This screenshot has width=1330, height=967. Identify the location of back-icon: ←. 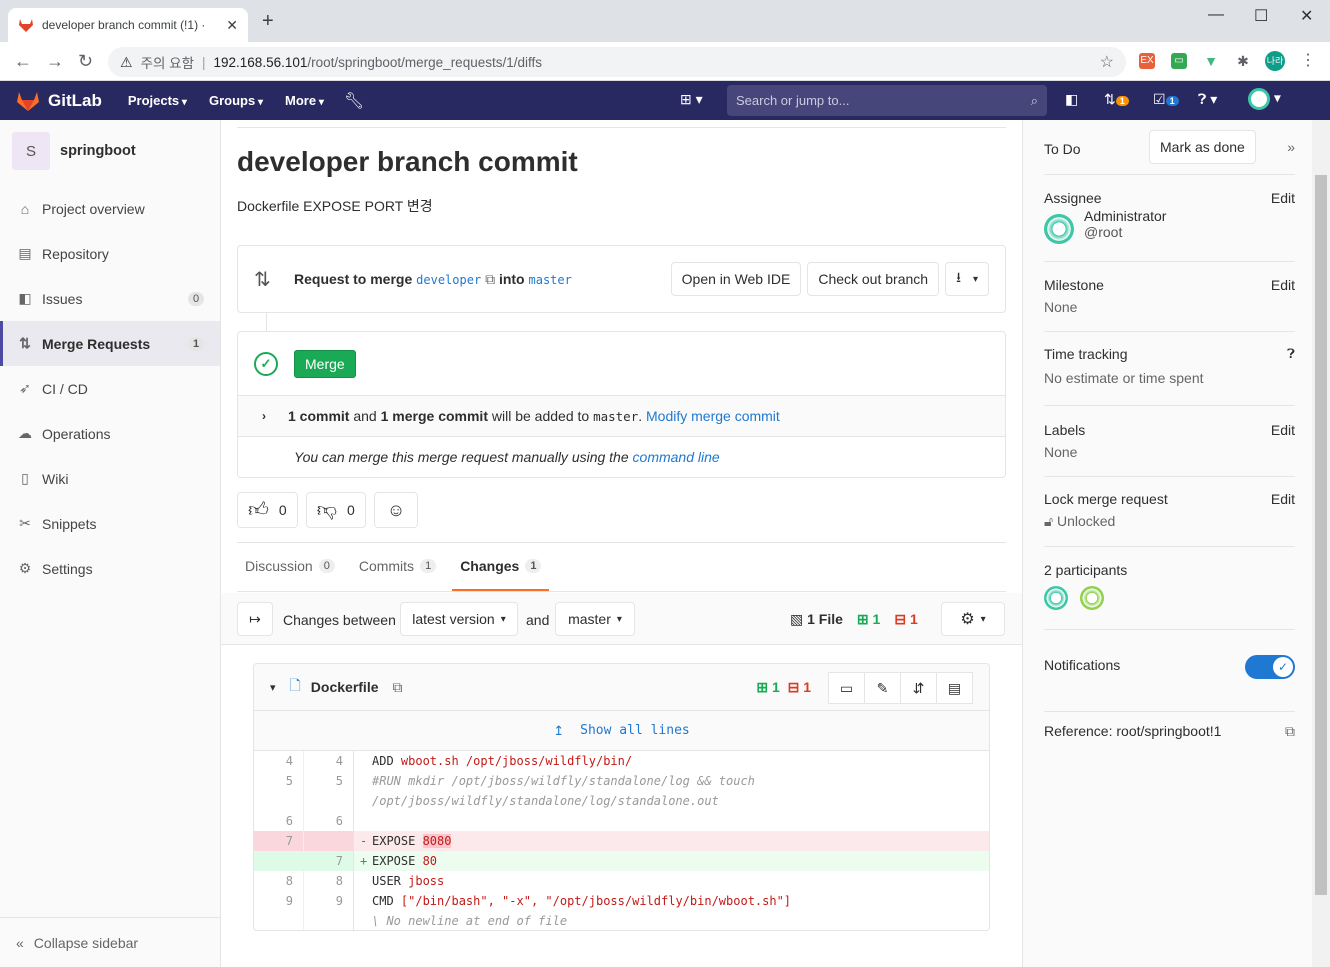
(23, 61).